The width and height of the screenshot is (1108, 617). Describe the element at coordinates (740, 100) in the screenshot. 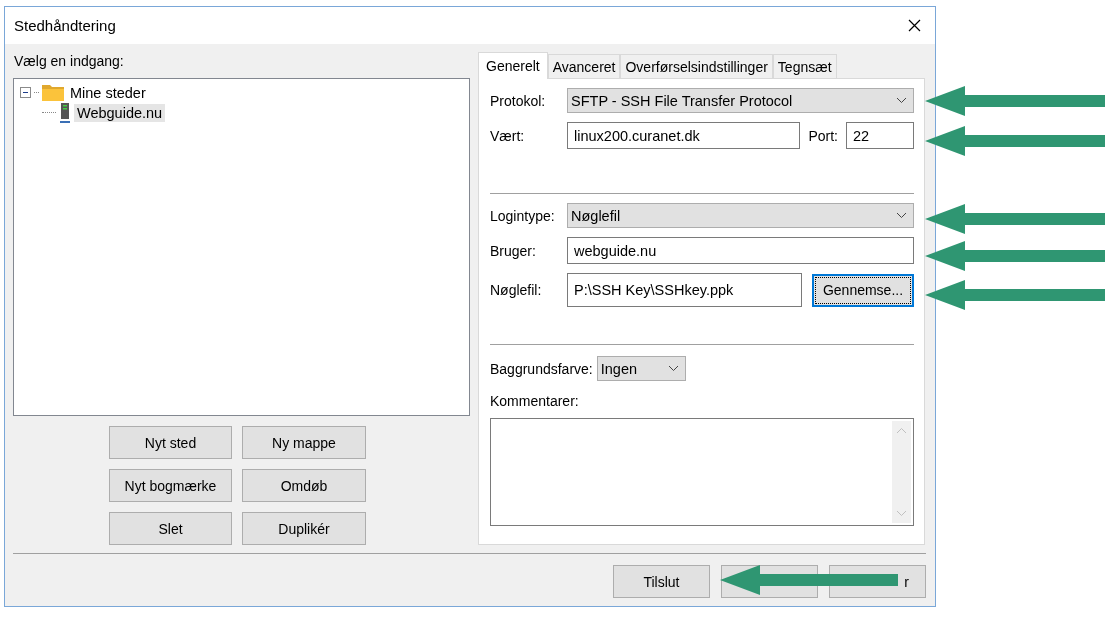

I see `protocol-dropdown: SFTP - SSH File Transfer Protocol` at that location.